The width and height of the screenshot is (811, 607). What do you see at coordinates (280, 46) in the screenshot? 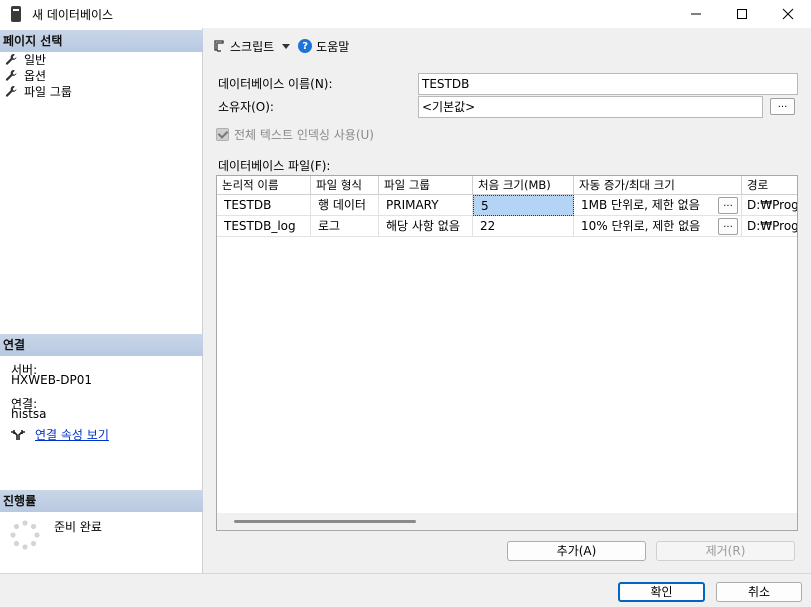
I see `toolbar: 스크립트 ? 도움말` at bounding box center [280, 46].